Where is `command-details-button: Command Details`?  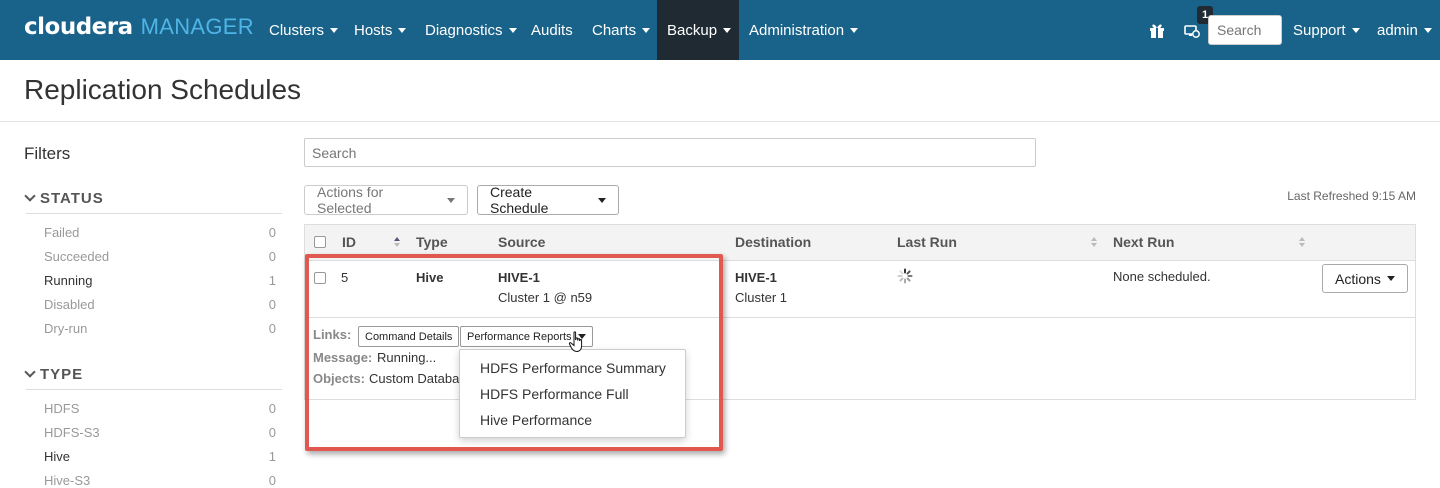 command-details-button: Command Details is located at coordinates (409, 336).